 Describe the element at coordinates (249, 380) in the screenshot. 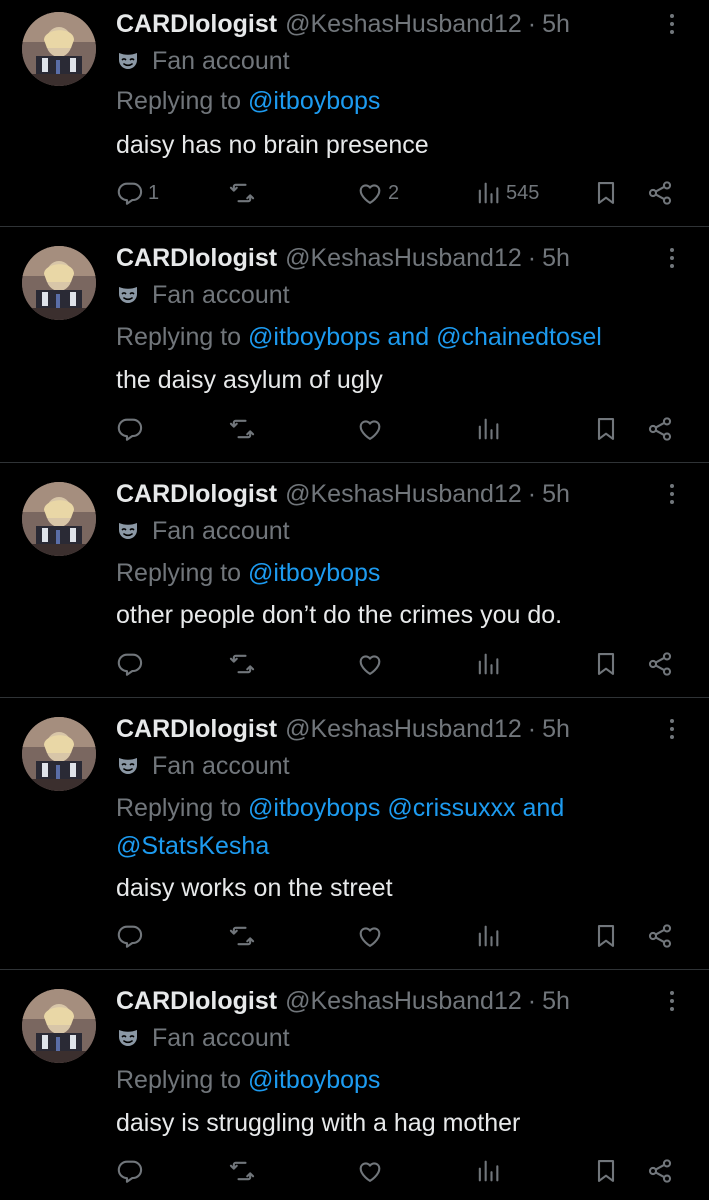

I see `tweet-text: the daisy asylum of ugly` at that location.